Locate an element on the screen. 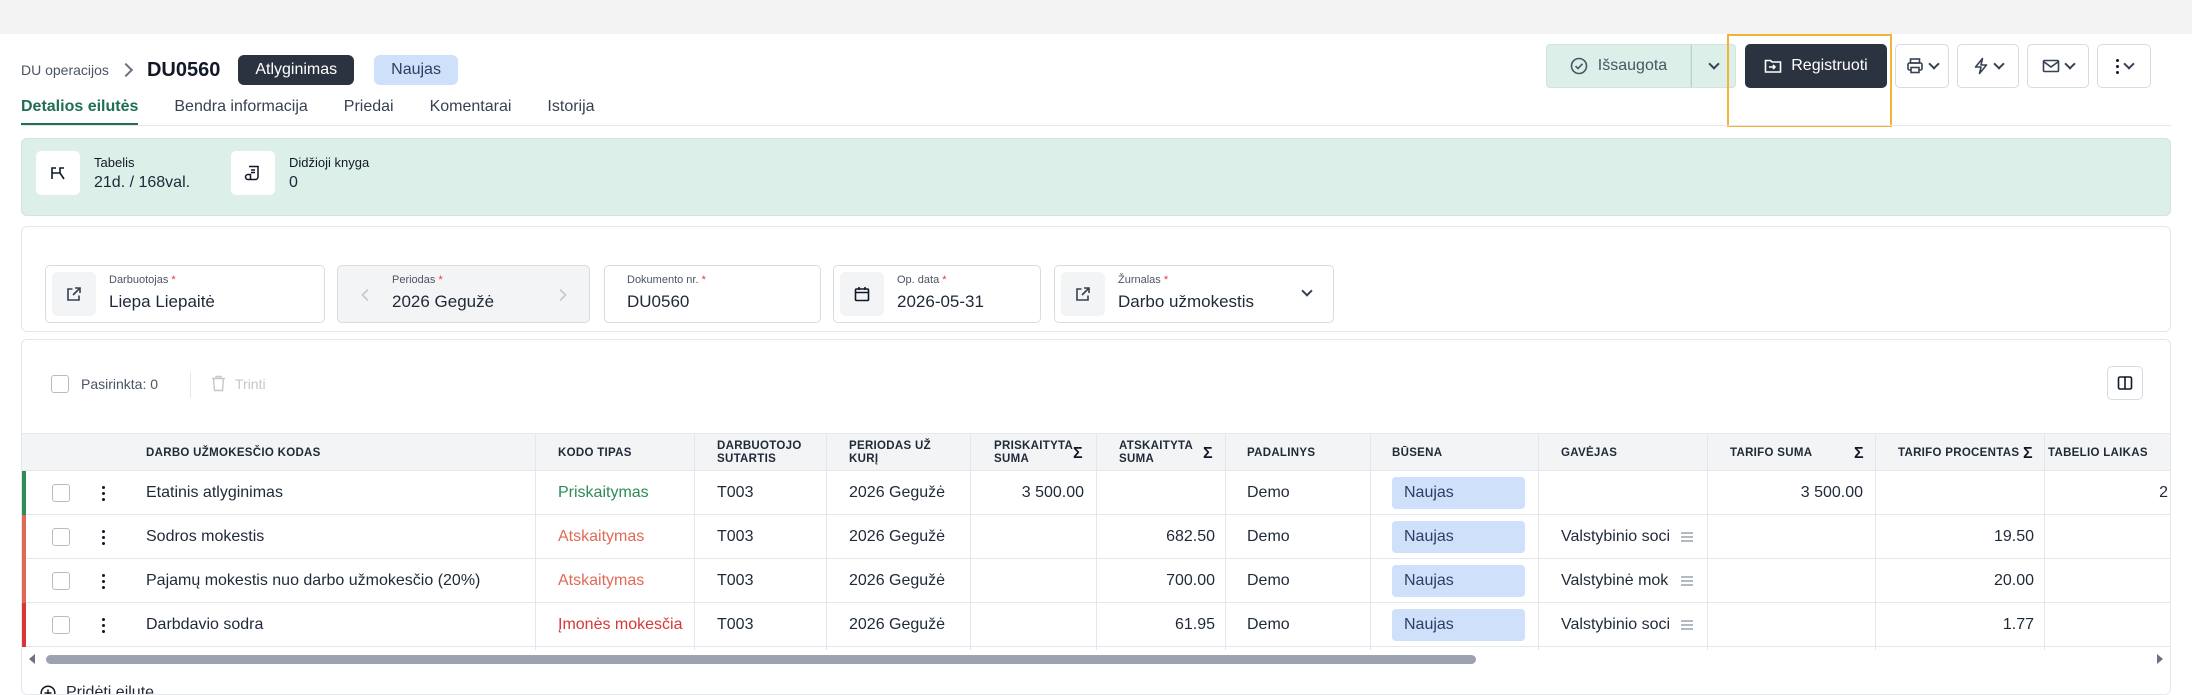  col-header-code: DARBO UŽMOKESČIO KODAS is located at coordinates (233, 453).